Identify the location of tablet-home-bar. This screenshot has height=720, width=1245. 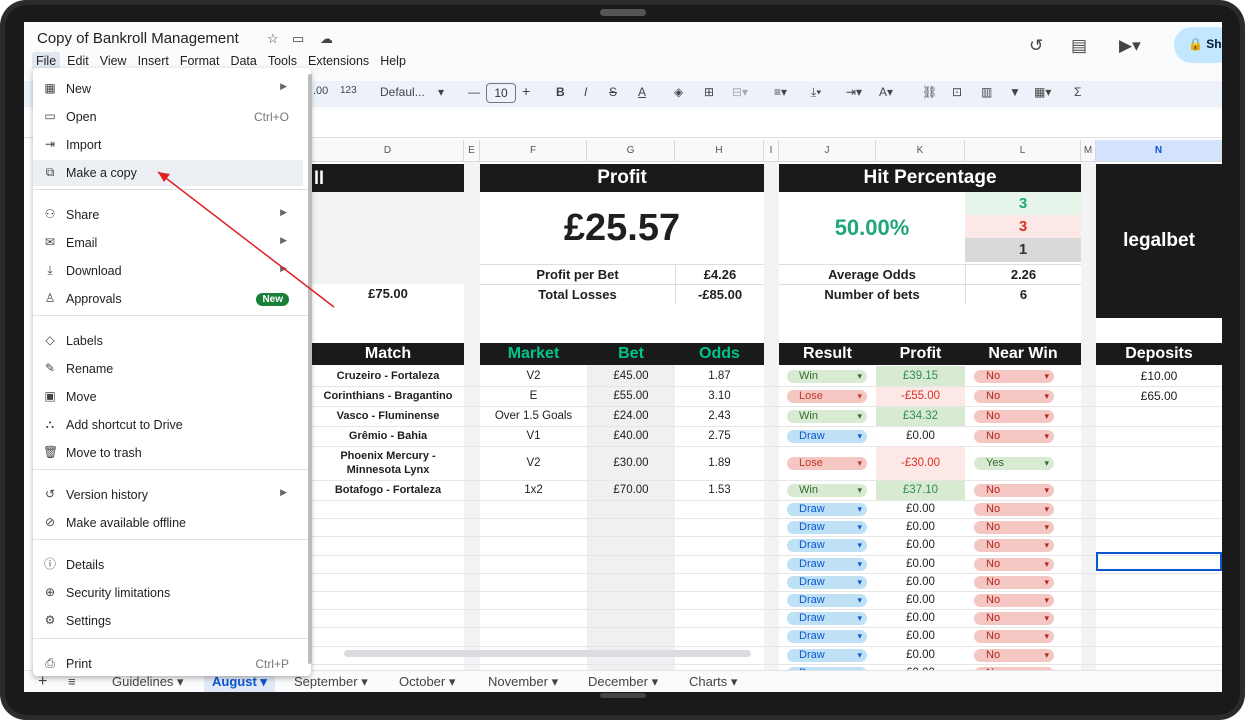
(623, 695).